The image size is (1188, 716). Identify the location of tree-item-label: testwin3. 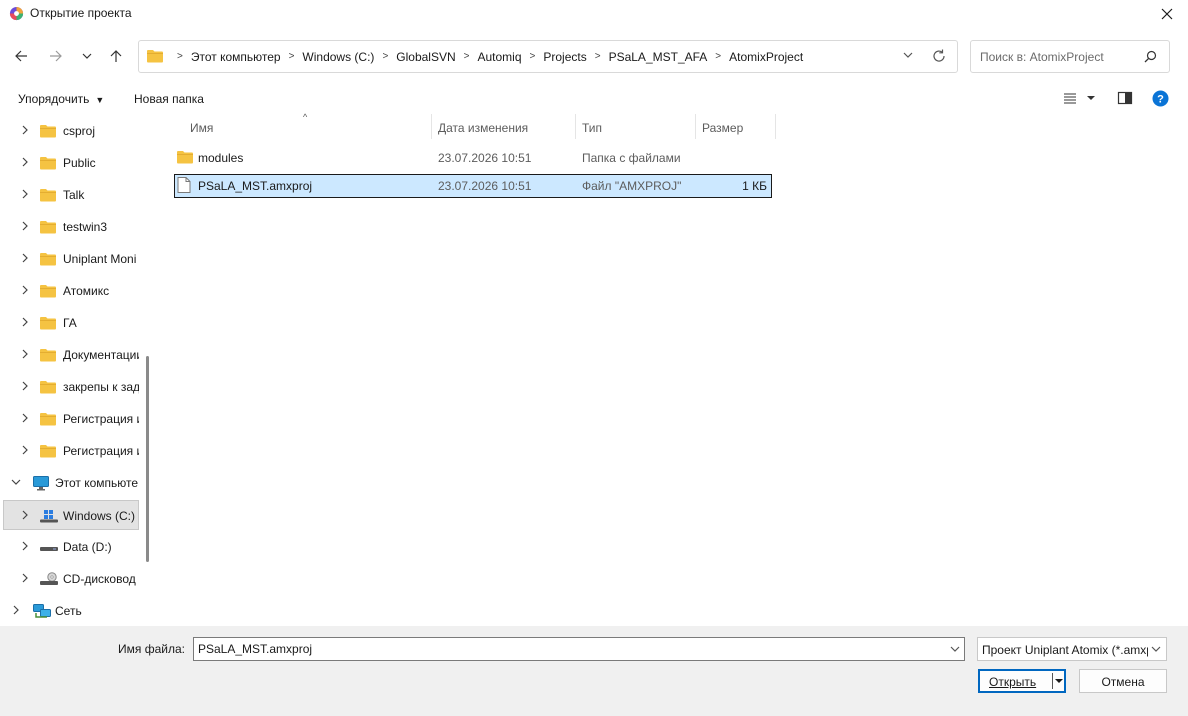
(85, 227).